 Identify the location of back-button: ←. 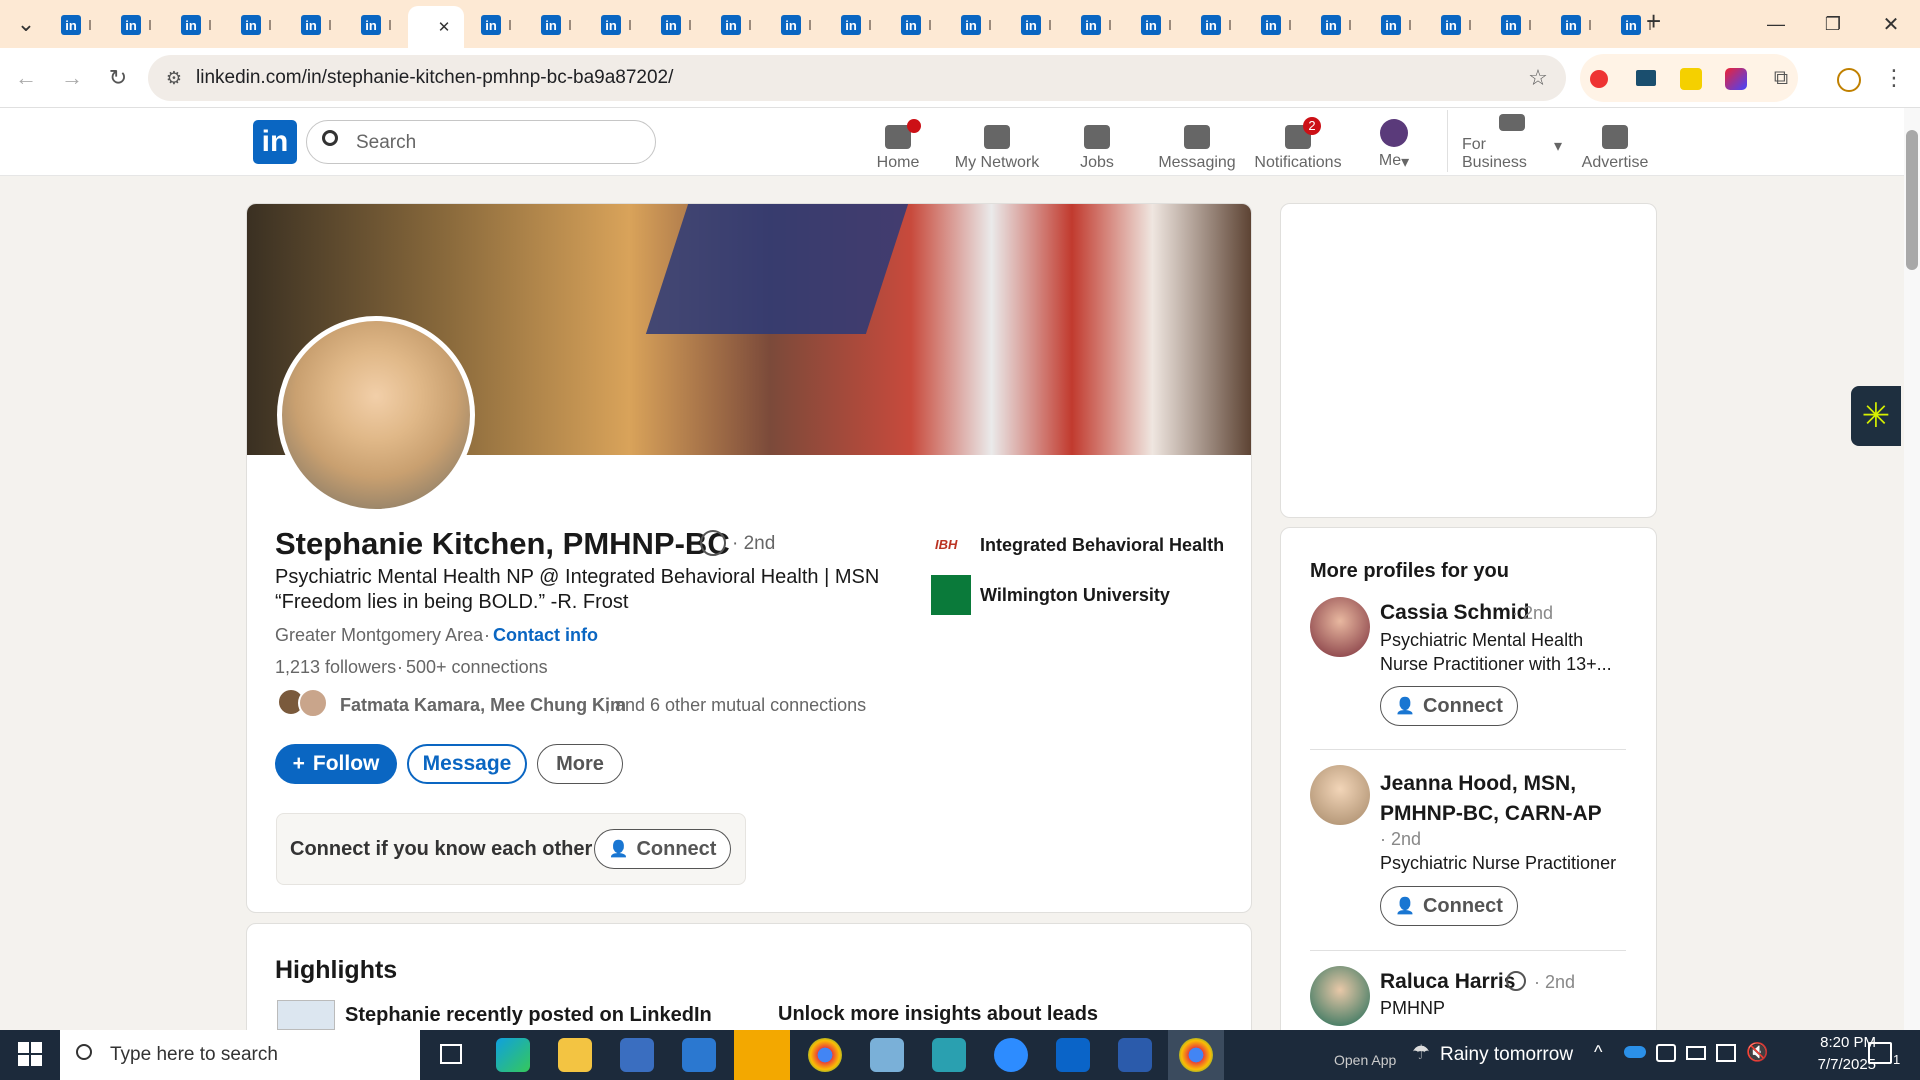
(26, 78).